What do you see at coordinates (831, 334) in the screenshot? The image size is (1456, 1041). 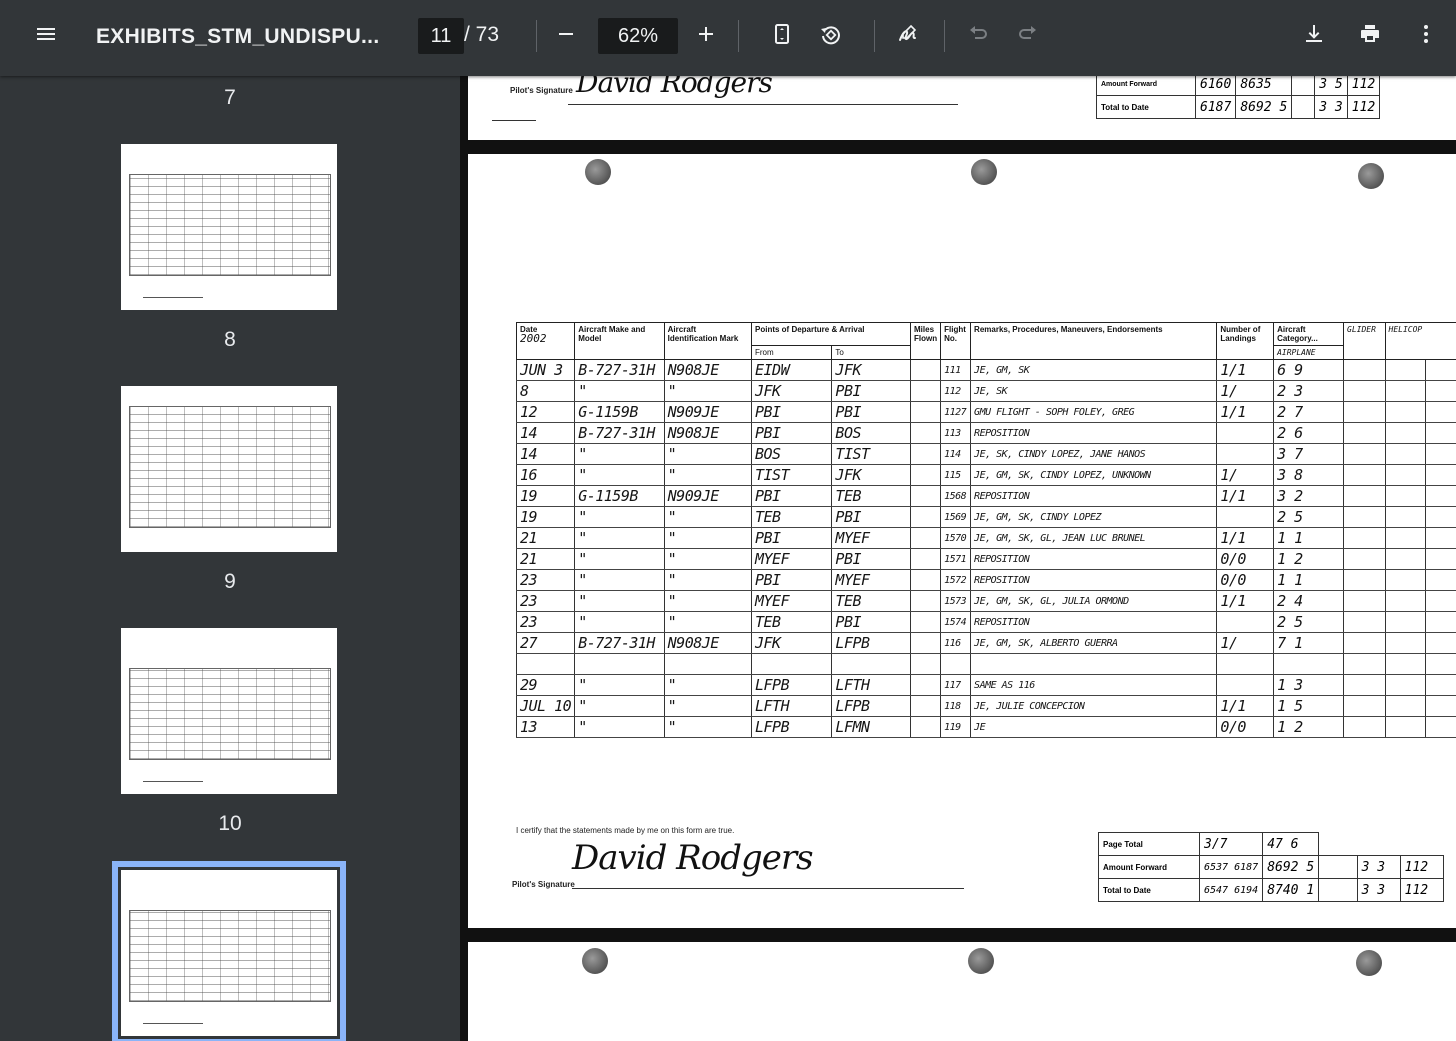 I see `header-points: Points of Departure & Arrival` at bounding box center [831, 334].